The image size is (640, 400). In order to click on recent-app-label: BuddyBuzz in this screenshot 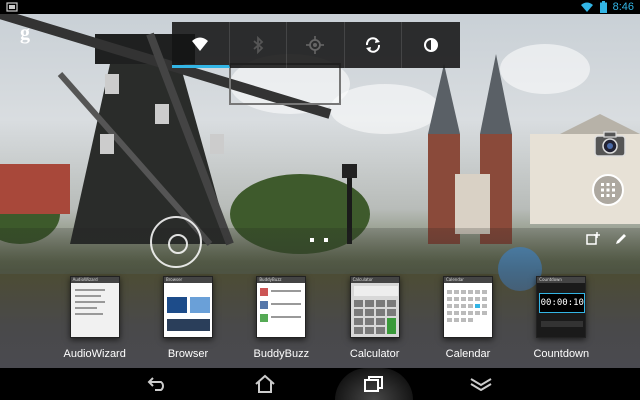, I will do `click(281, 354)`.